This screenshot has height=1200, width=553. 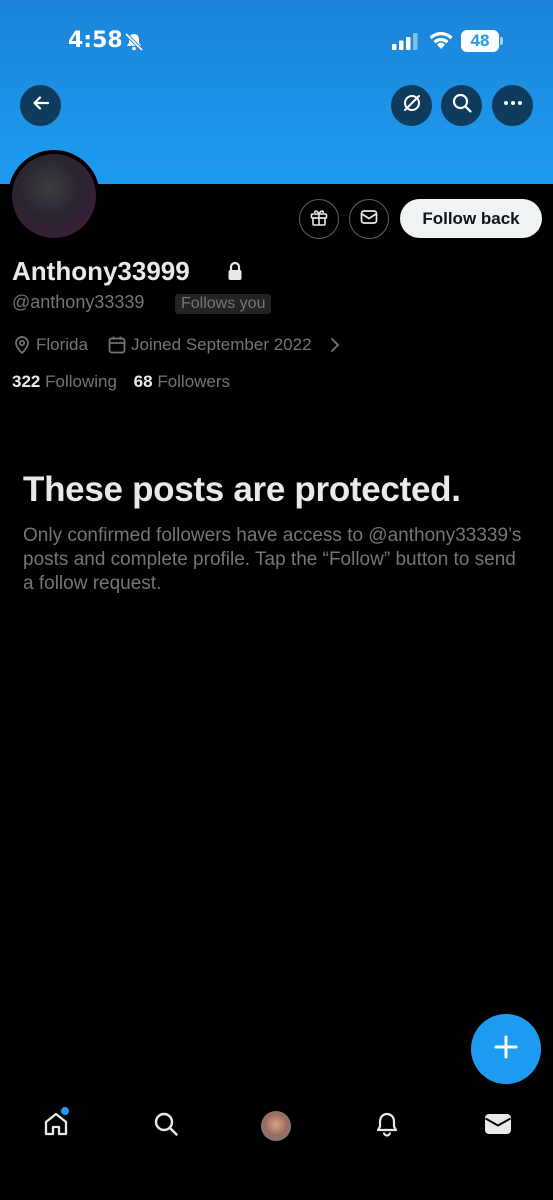 I want to click on wifi-icon, so click(x=441, y=42).